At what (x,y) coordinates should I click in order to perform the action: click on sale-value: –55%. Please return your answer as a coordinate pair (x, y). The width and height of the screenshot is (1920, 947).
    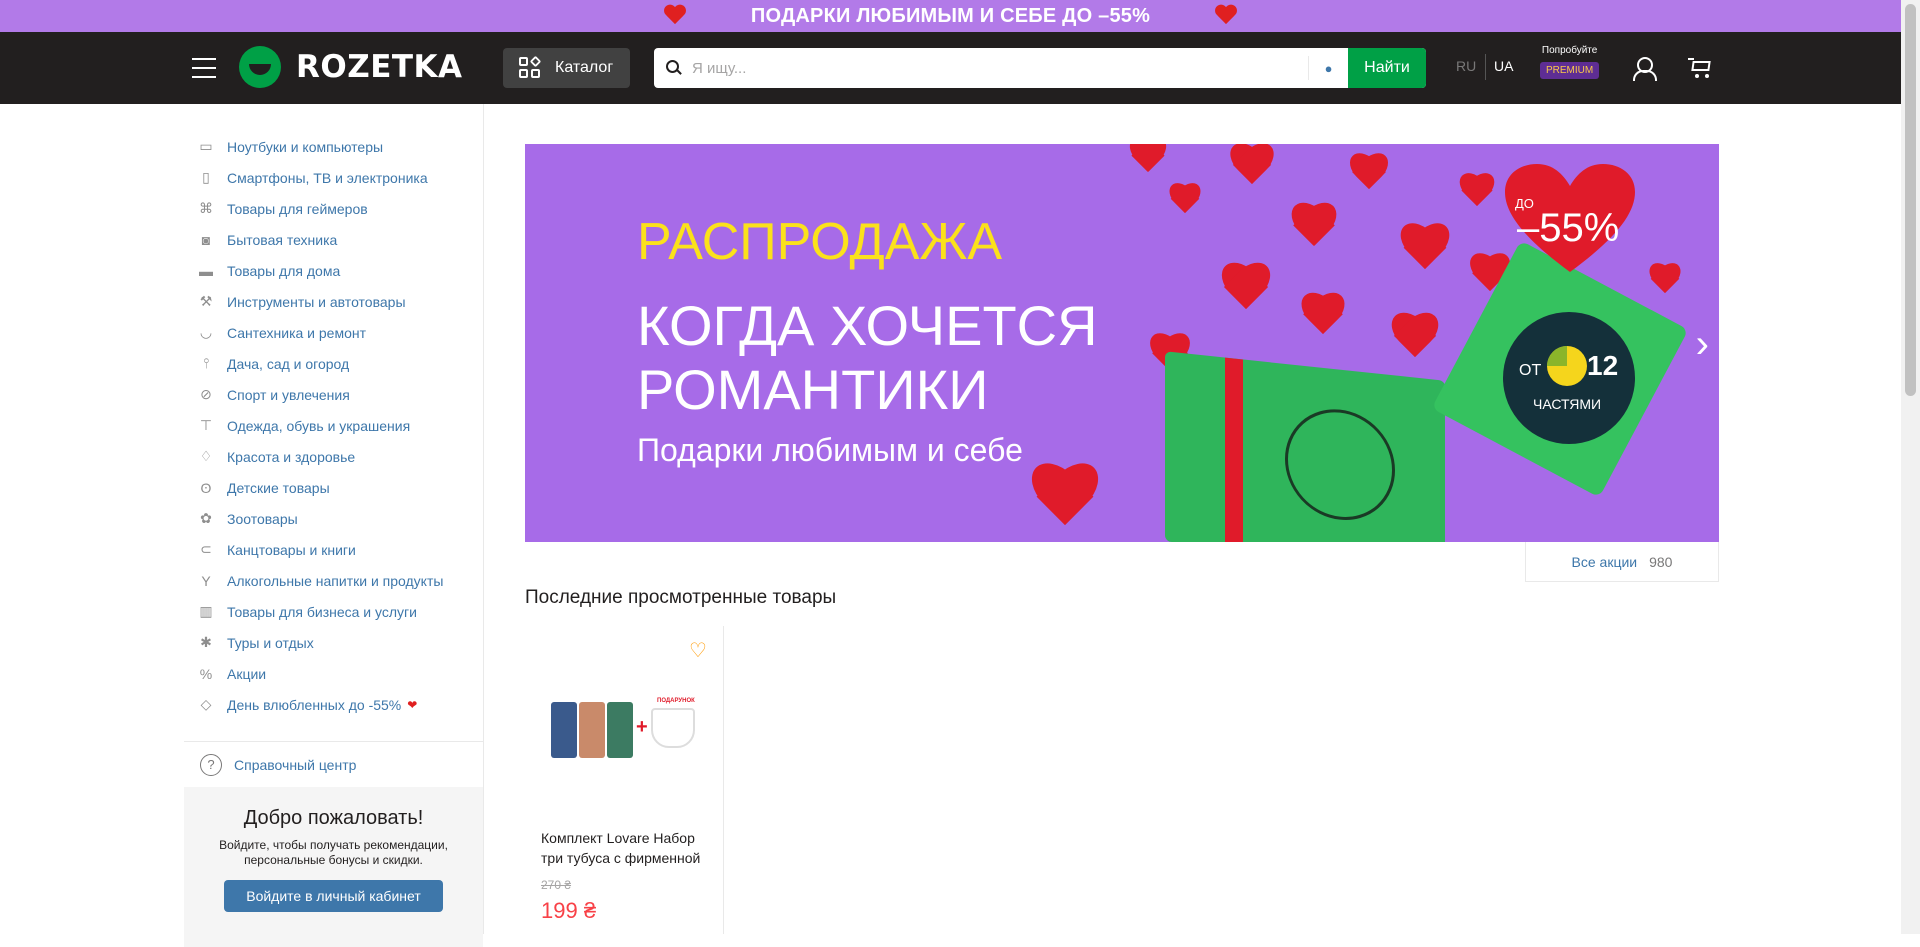
    Looking at the image, I should click on (1568, 228).